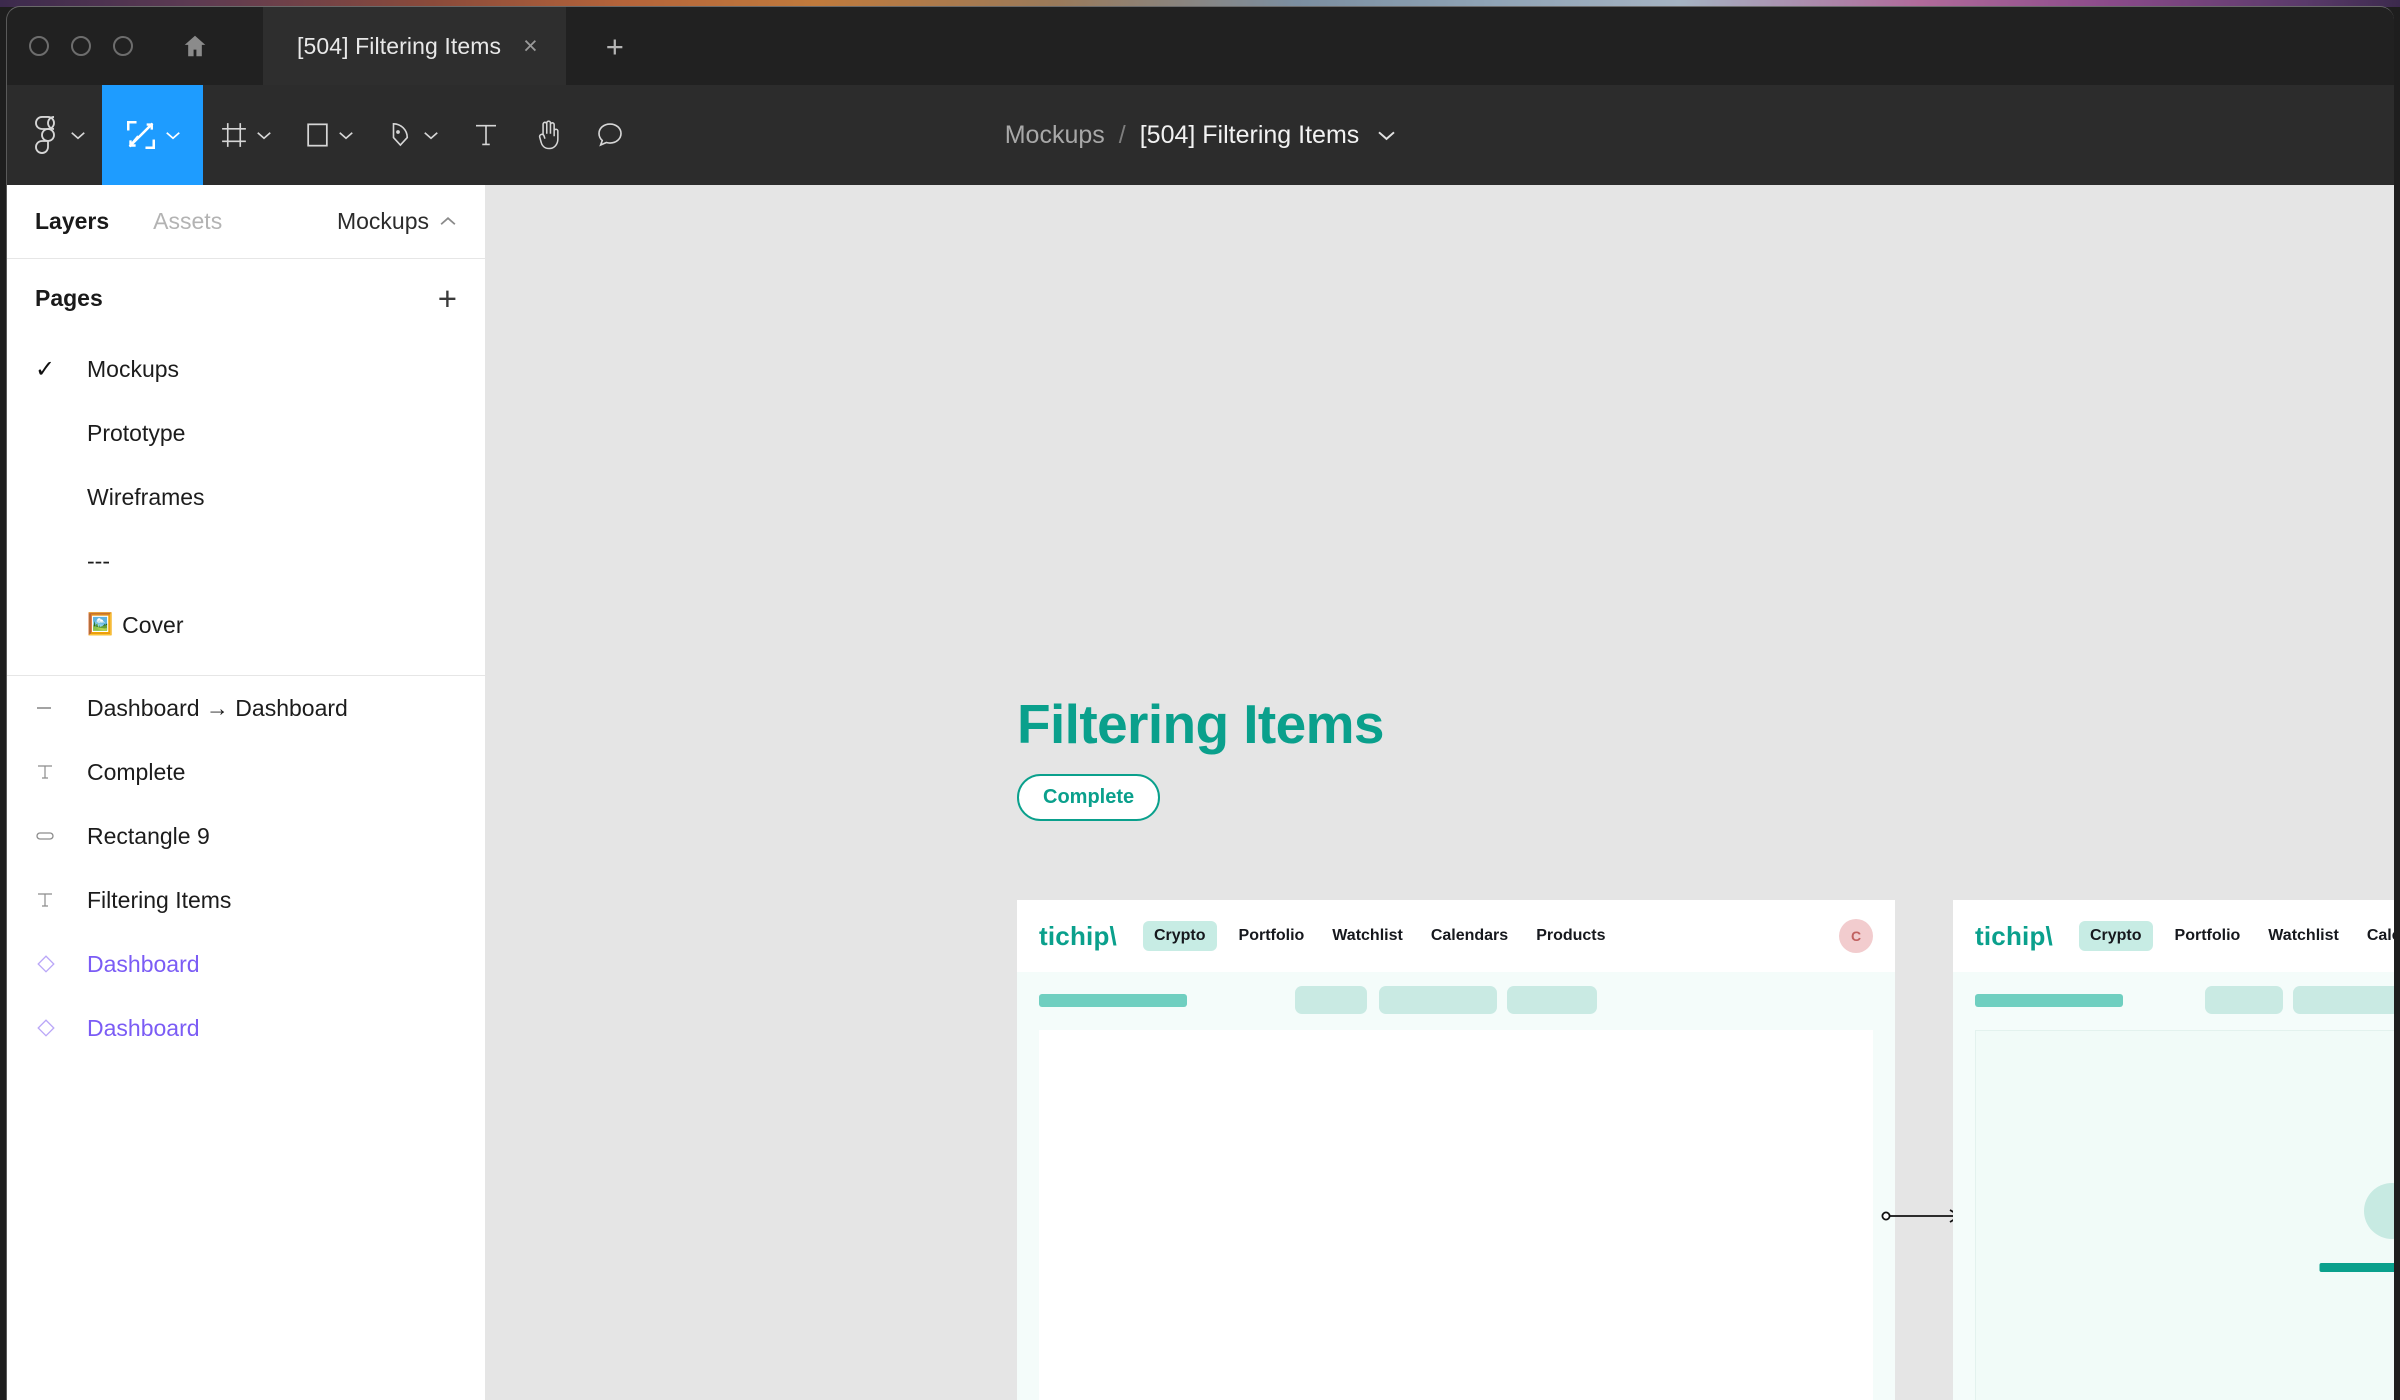  I want to click on tool-shape, so click(329, 135).